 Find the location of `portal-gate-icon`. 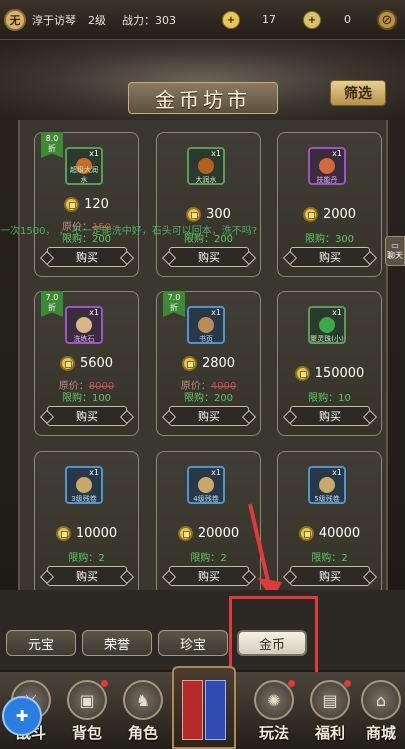

portal-gate-icon is located at coordinates (204, 707).